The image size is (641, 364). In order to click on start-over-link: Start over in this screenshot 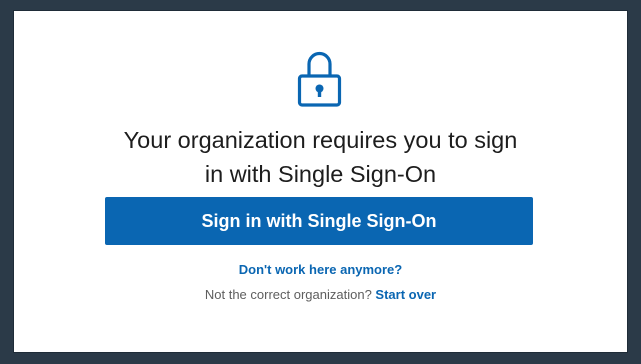, I will do `click(405, 294)`.